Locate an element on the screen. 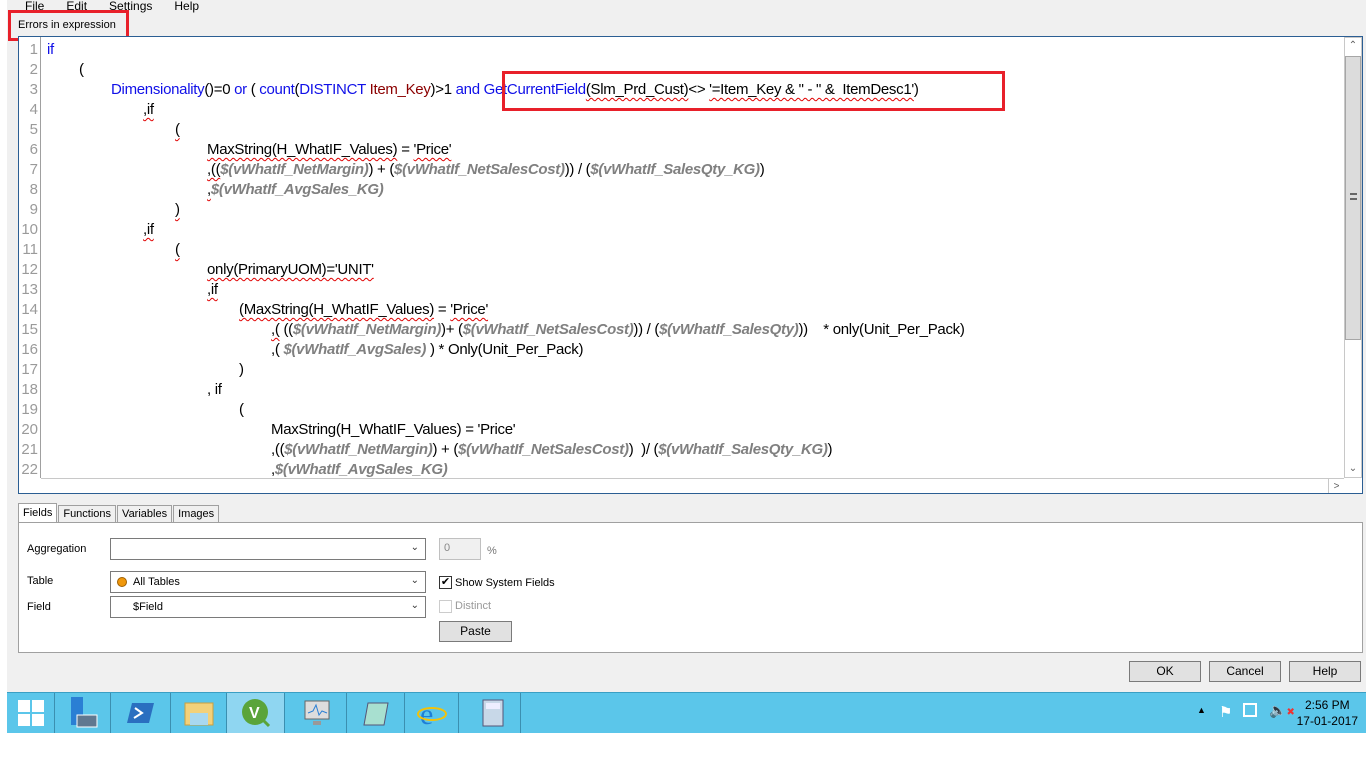  line-number-gutter: 1 2 3 4 5 6 7 8 9 10 11 12 13 14 15 16 17 18 19 20 21 22 is located at coordinates (30, 257).